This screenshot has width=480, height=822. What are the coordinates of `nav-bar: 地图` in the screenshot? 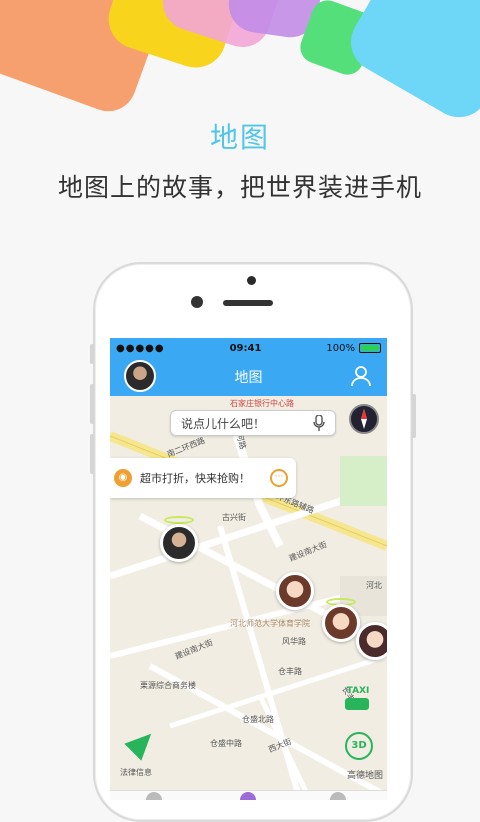 It's located at (248, 377).